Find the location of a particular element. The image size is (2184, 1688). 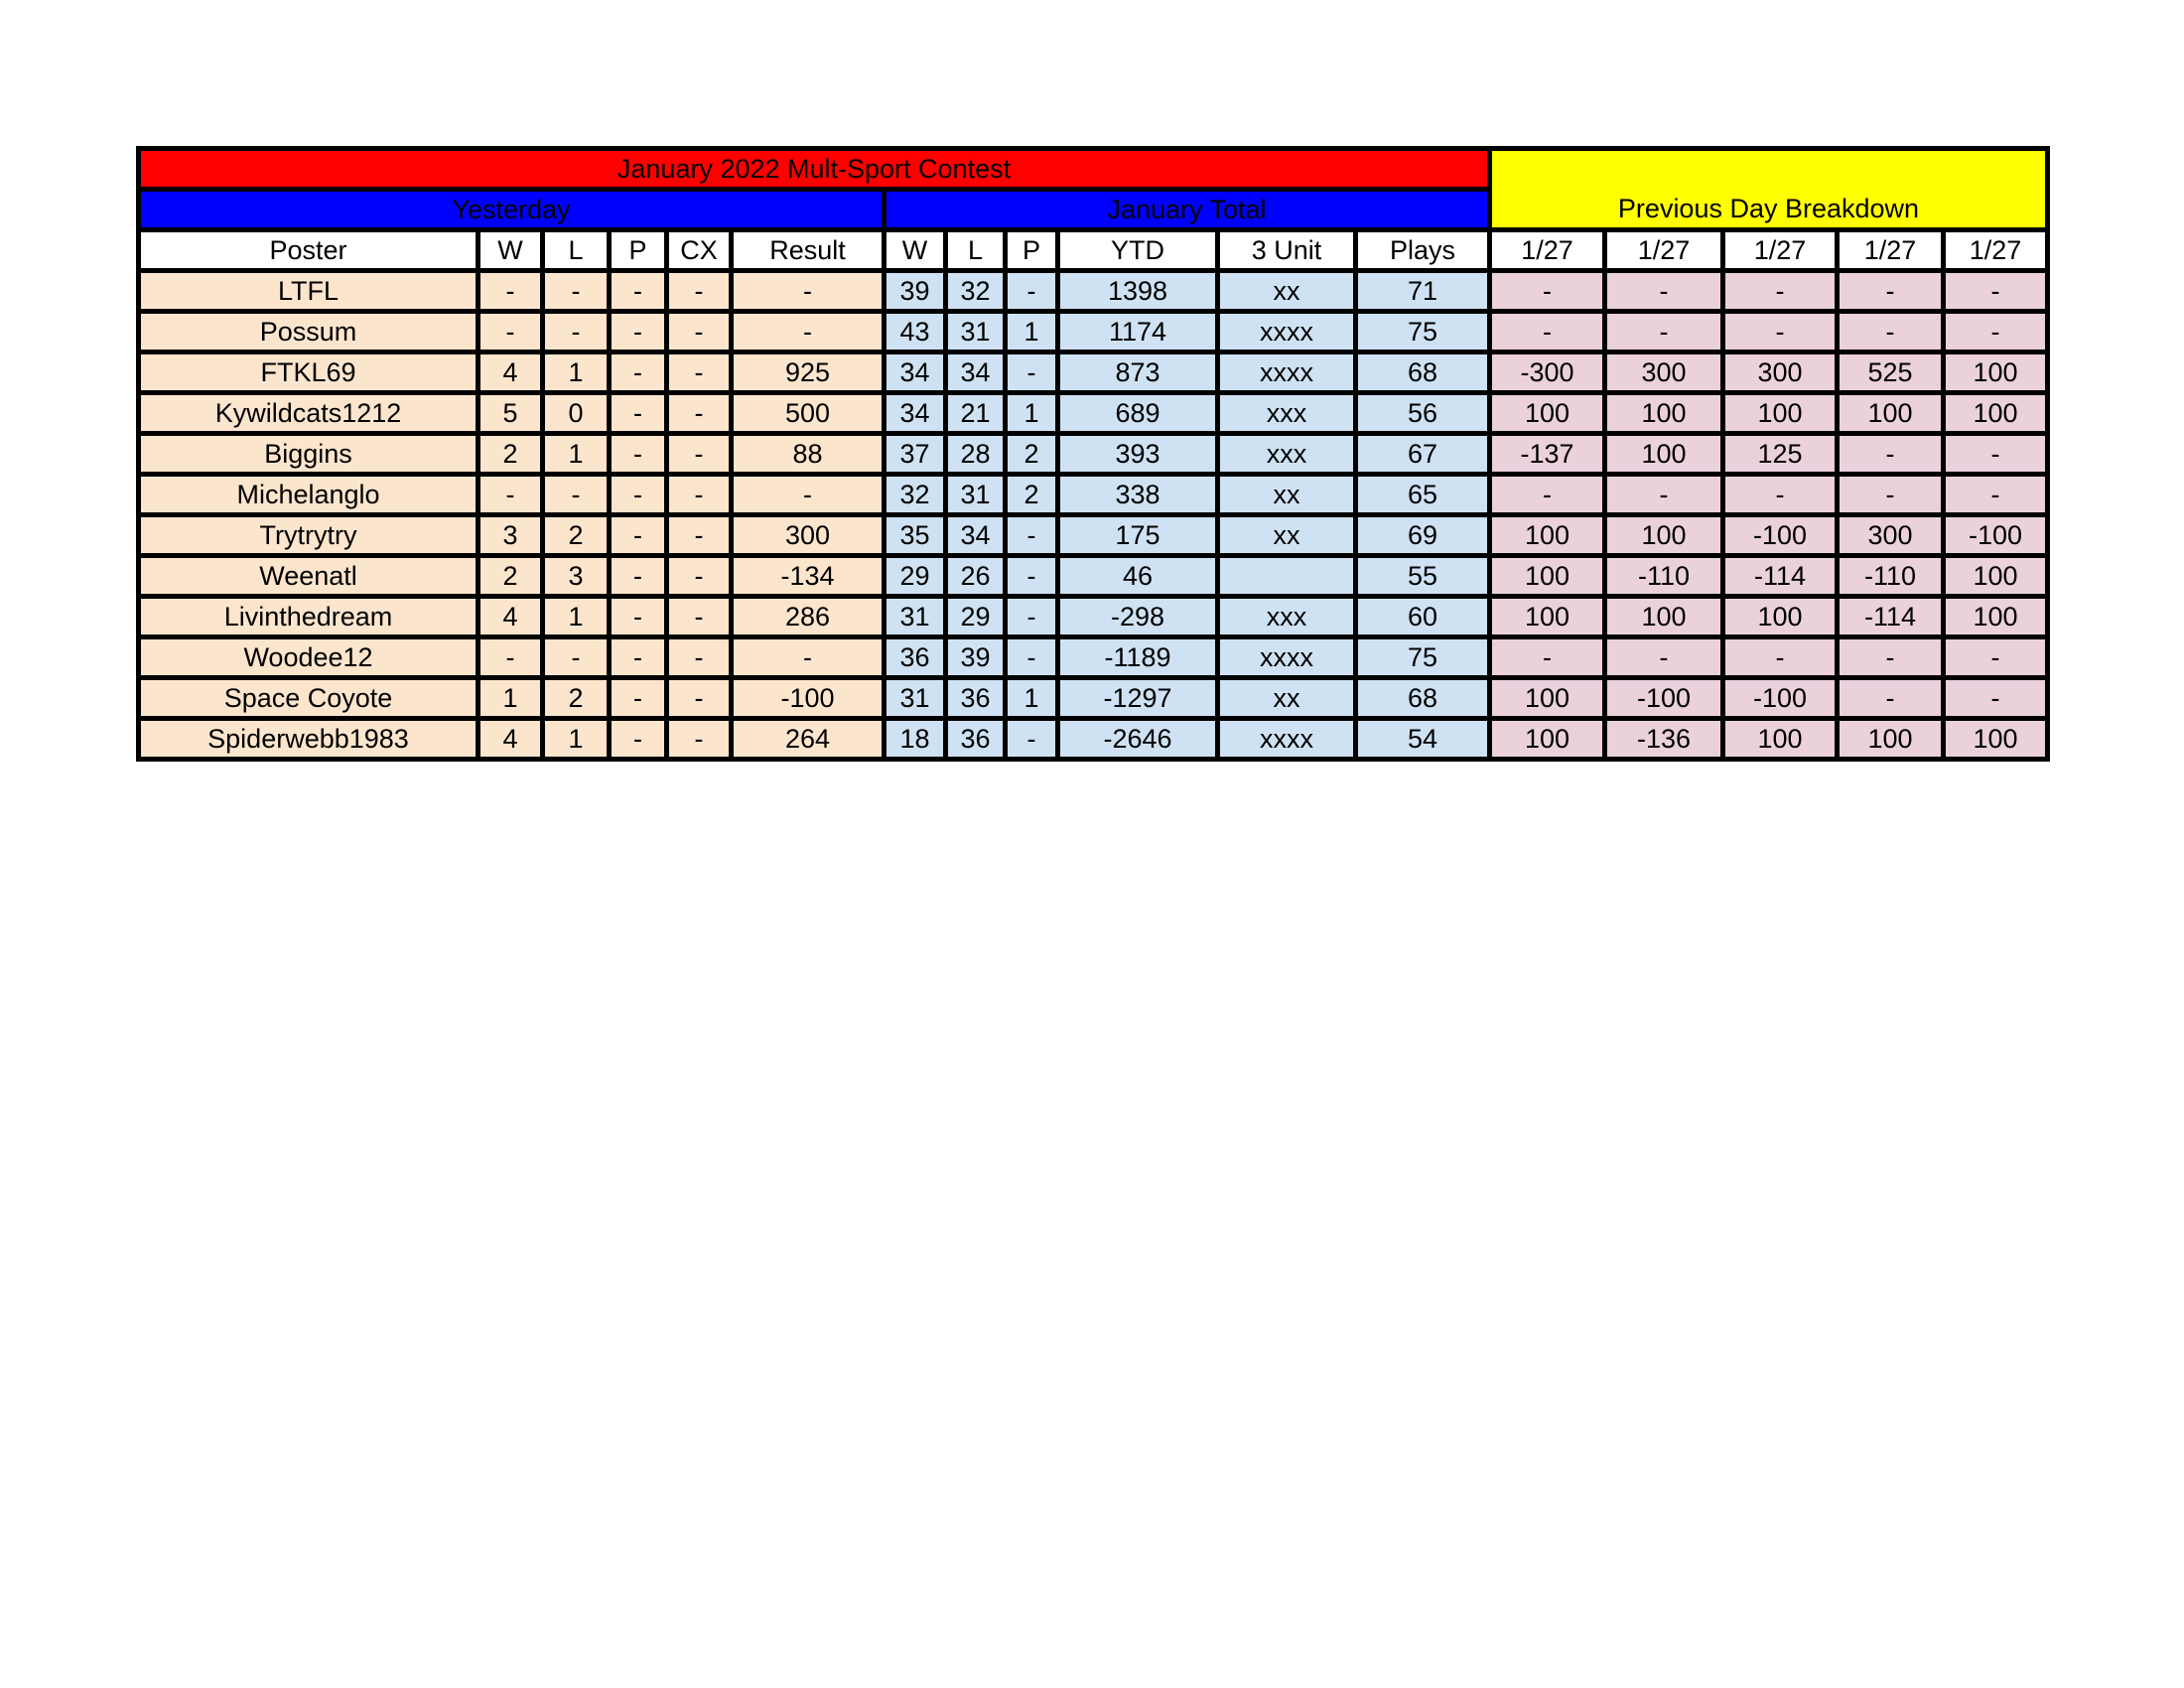

total-l-cell: 32 is located at coordinates (975, 291).